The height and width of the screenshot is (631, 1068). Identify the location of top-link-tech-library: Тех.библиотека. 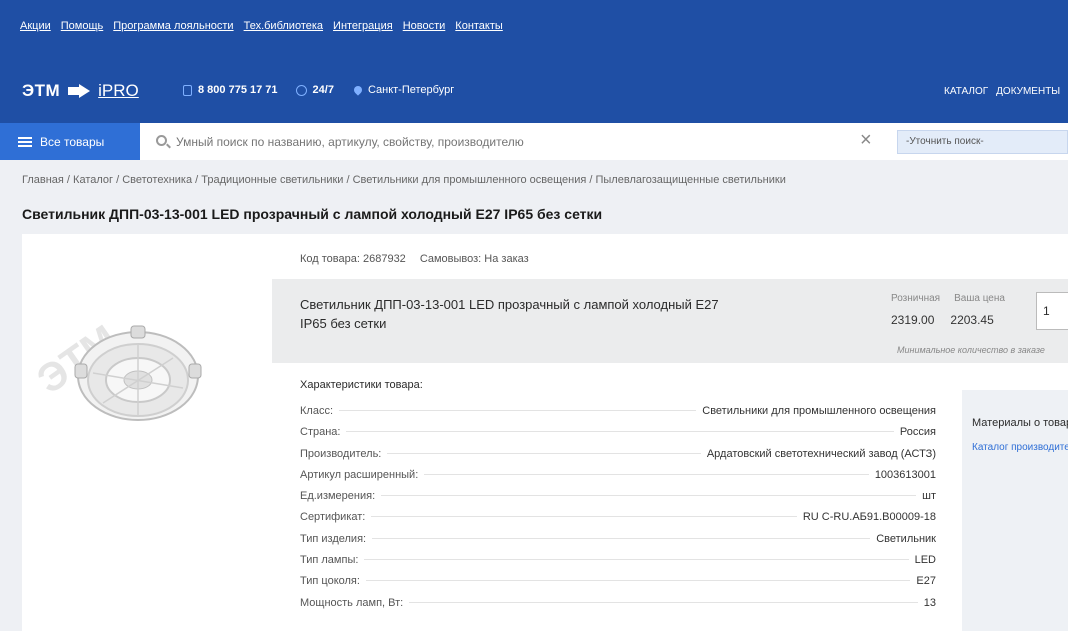
(283, 26).